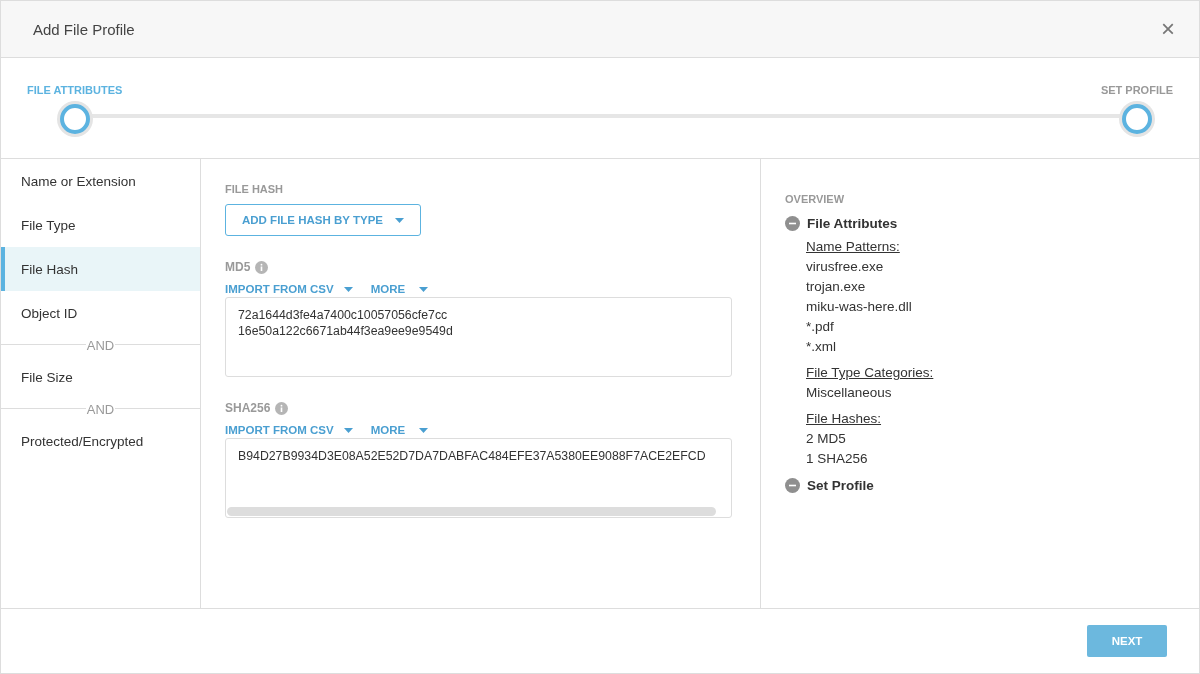  What do you see at coordinates (75, 91) in the screenshot?
I see `step-label: FILE ATTRIBUTES` at bounding box center [75, 91].